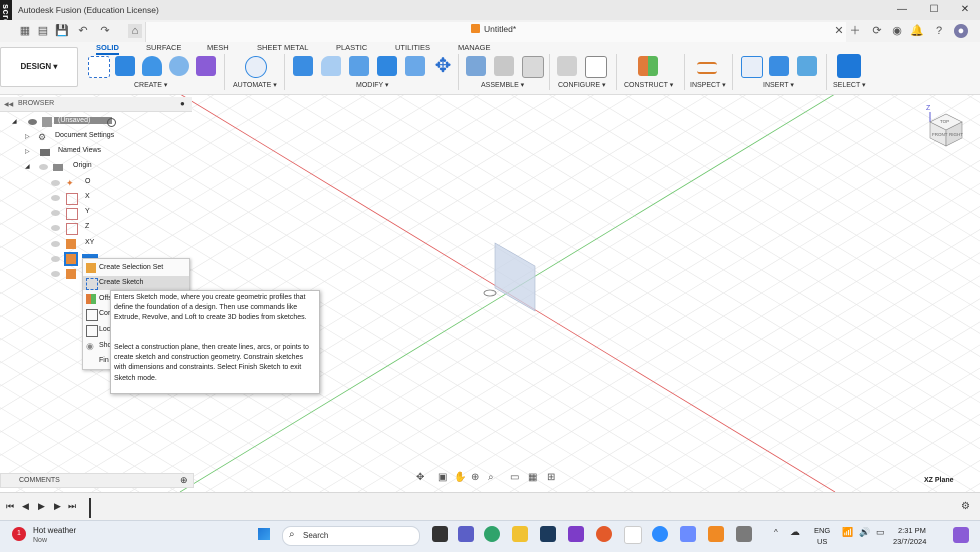  What do you see at coordinates (902, 10) in the screenshot?
I see `minimize-icon: —` at bounding box center [902, 10].